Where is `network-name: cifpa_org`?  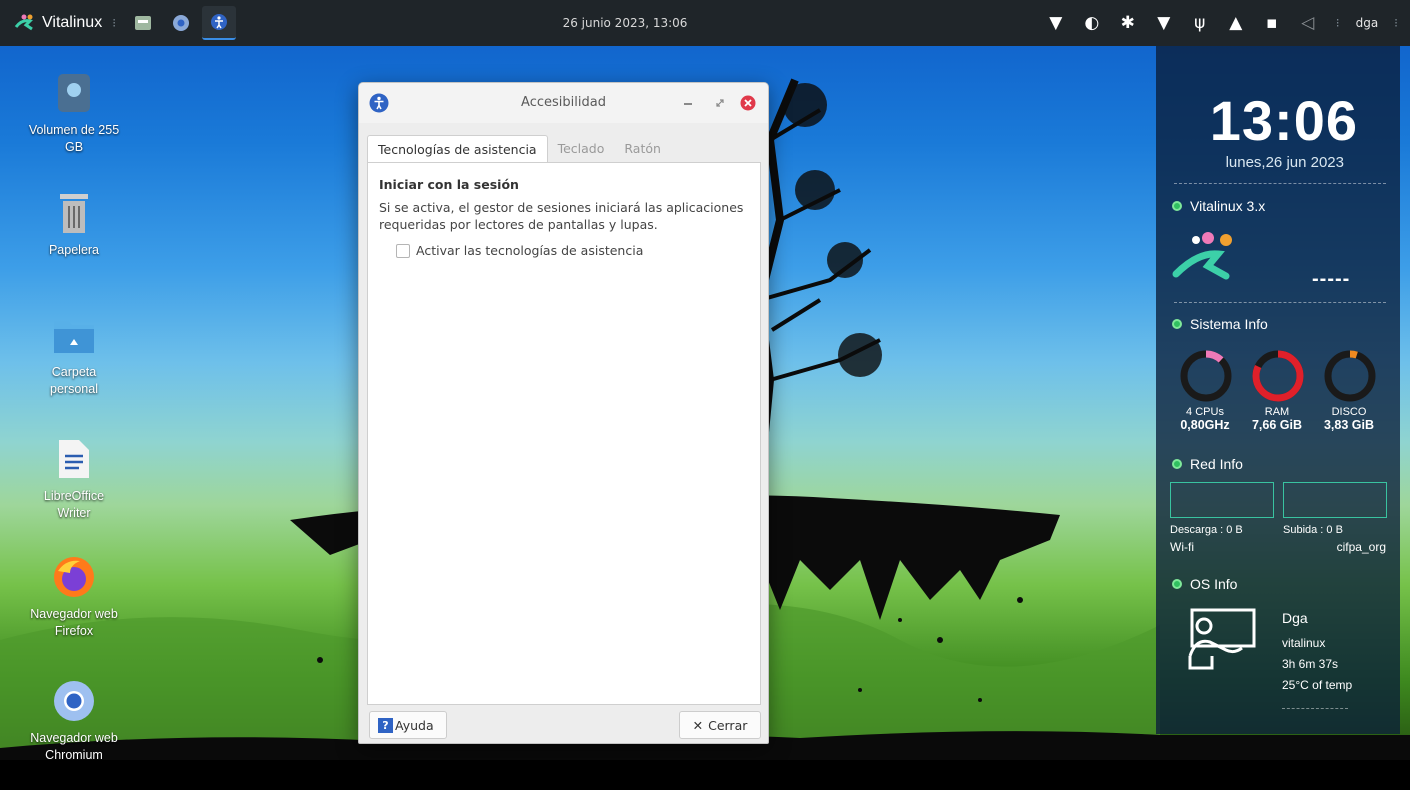 network-name: cifpa_org is located at coordinates (1361, 547).